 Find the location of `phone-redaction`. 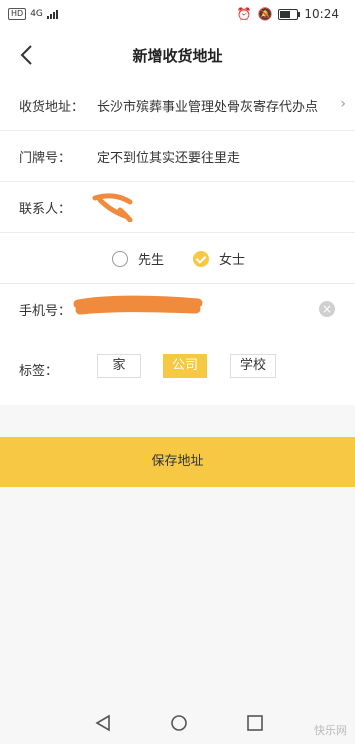

phone-redaction is located at coordinates (138, 305).